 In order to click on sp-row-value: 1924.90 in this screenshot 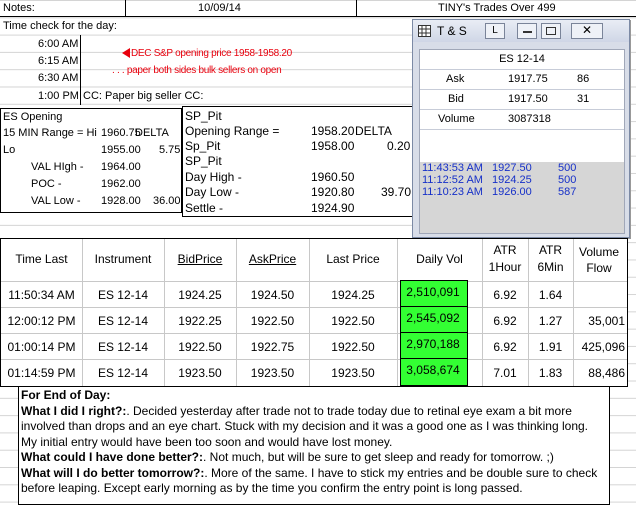, I will do `click(333, 208)`.